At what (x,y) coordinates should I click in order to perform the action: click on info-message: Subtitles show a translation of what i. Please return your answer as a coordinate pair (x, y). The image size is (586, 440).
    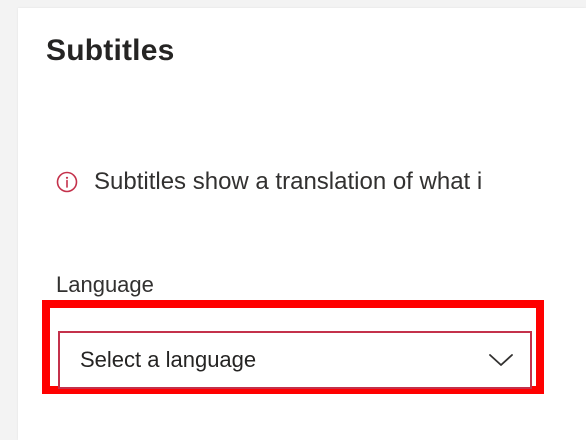
    Looking at the image, I should click on (269, 182).